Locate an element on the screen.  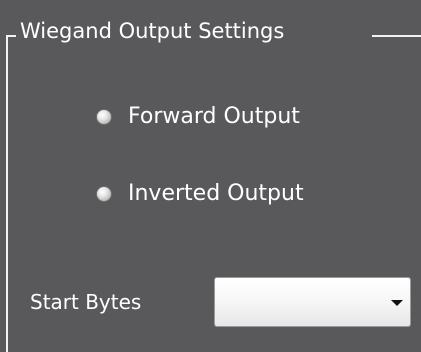
inverted-output-label: Inverted Output is located at coordinates (216, 193).